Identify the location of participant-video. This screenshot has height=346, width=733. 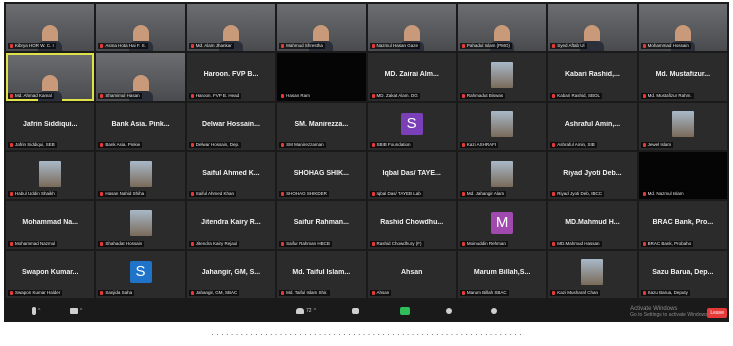
(592, 38).